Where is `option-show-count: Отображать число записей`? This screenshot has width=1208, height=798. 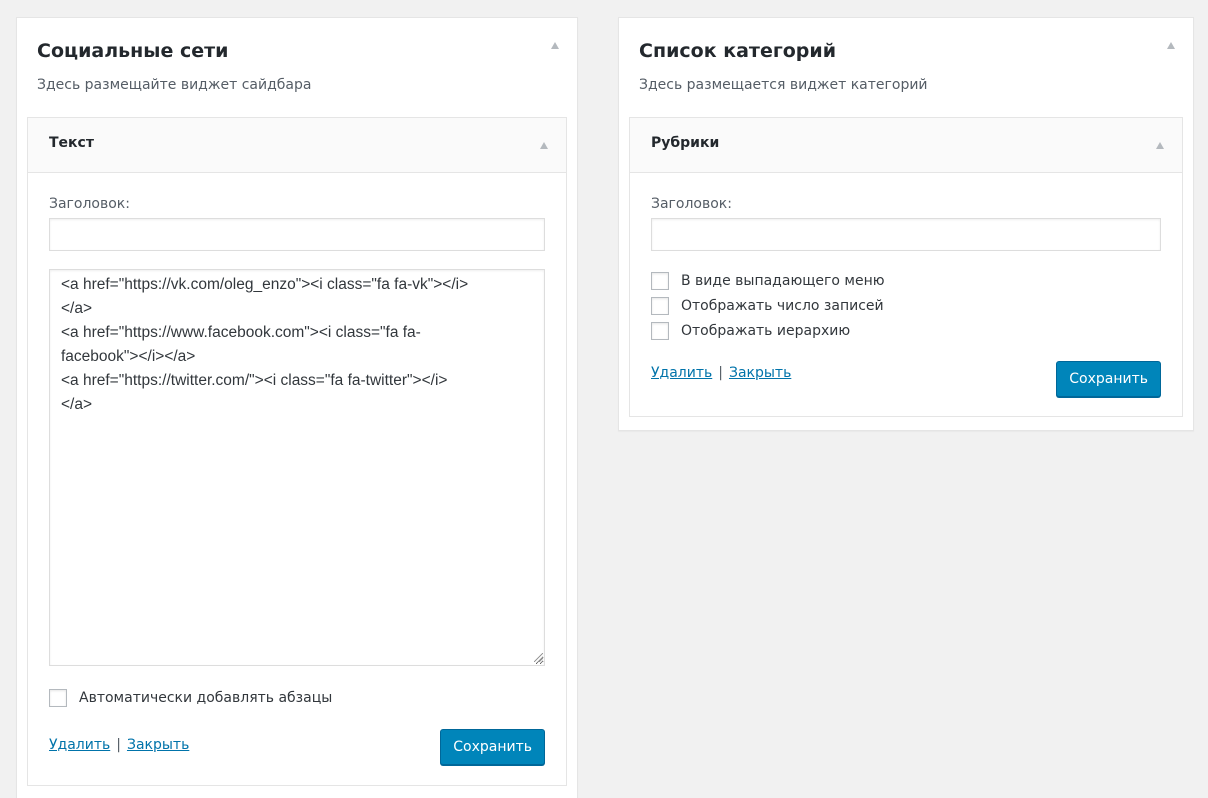 option-show-count: Отображать число записей is located at coordinates (767, 306).